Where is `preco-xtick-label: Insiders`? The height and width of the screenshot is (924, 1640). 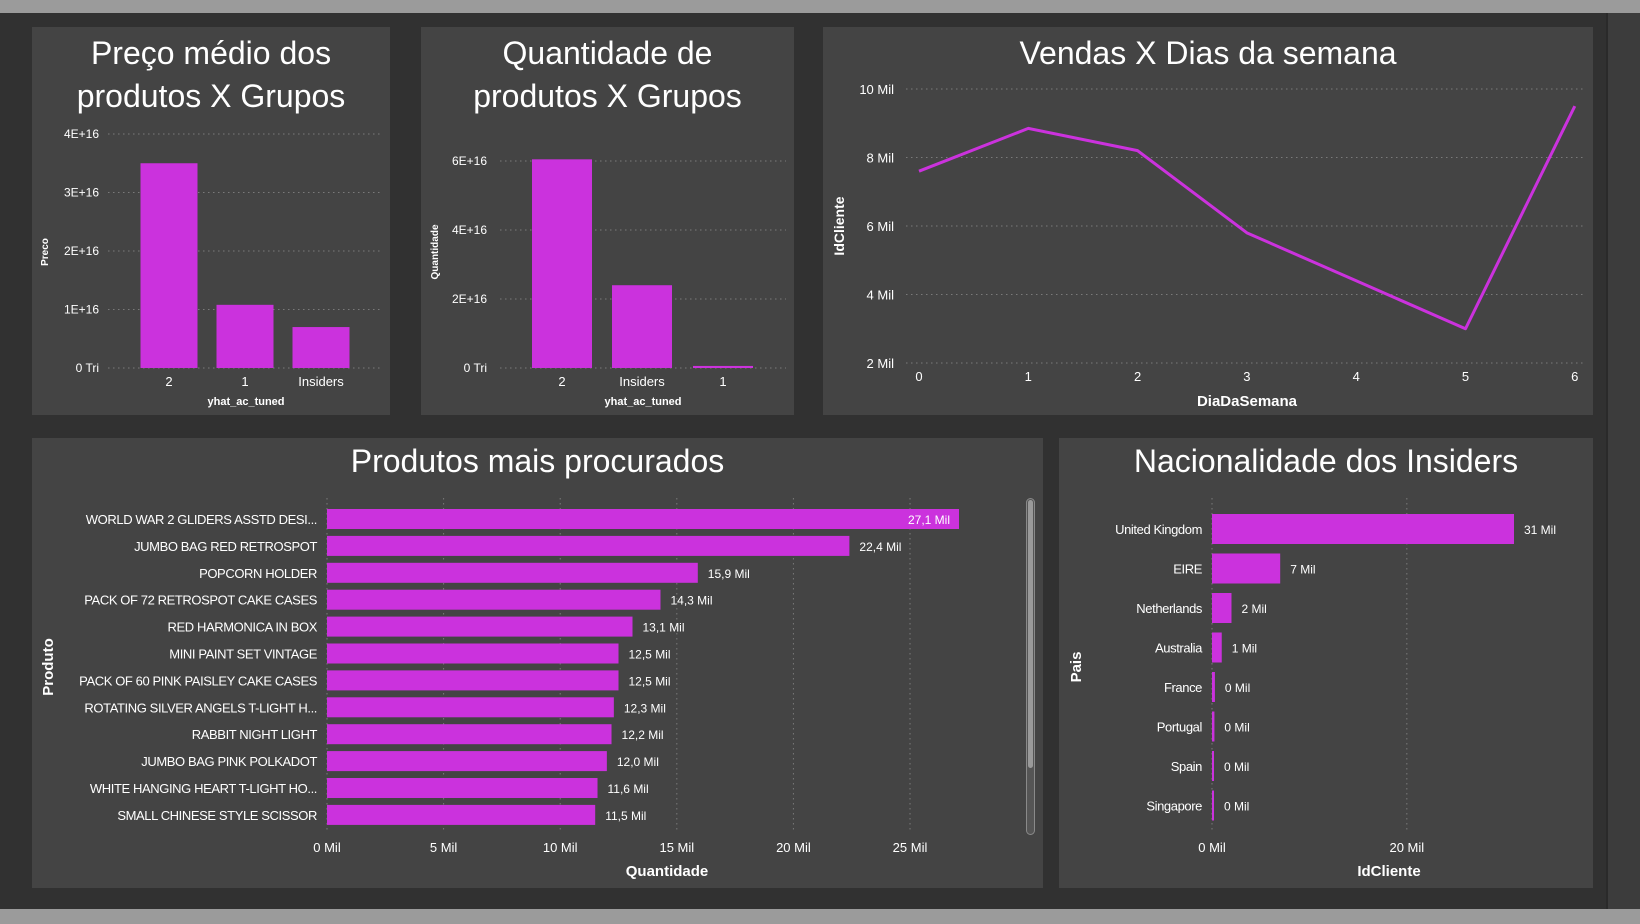 preco-xtick-label: Insiders is located at coordinates (321, 381).